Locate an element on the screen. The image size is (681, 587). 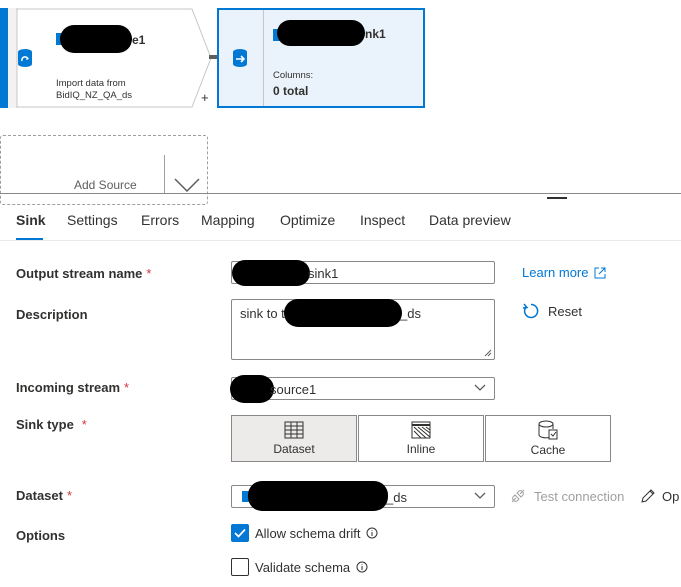
sink-type-cache-label: Cache is located at coordinates (548, 450).